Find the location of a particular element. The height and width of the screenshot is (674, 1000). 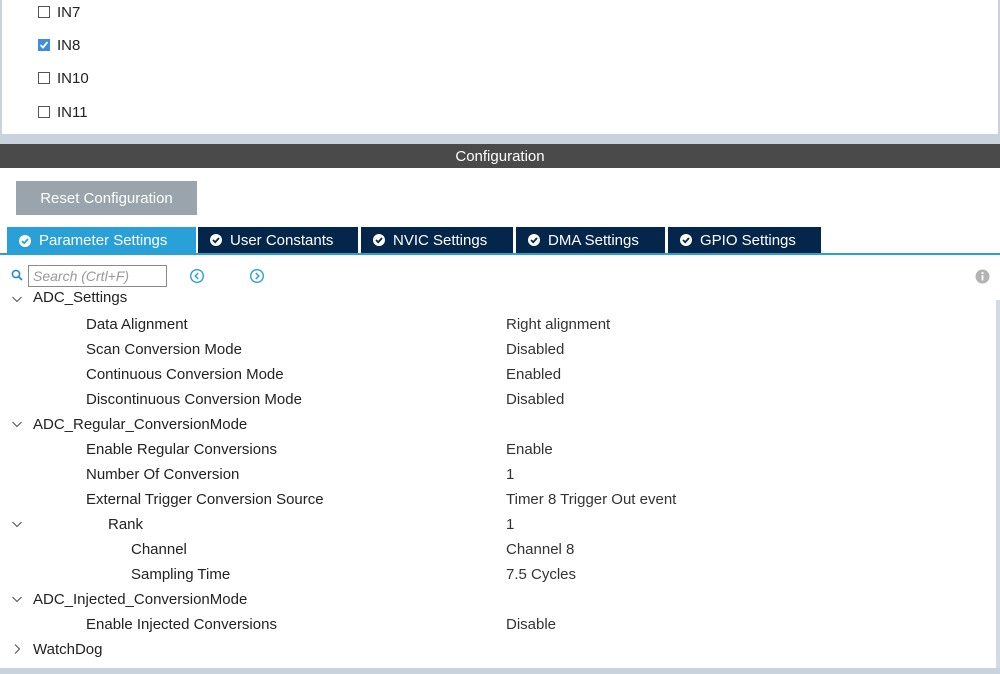

tab-nvic-settings: NVIC Settings is located at coordinates (437, 240).